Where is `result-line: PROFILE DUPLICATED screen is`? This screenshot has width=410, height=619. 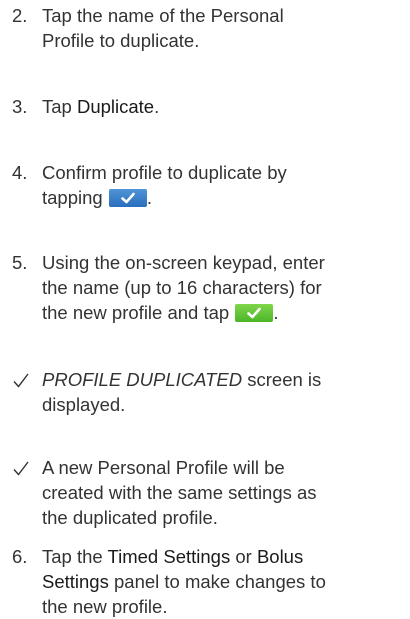 result-line: PROFILE DUPLICATED screen is is located at coordinates (207, 379).